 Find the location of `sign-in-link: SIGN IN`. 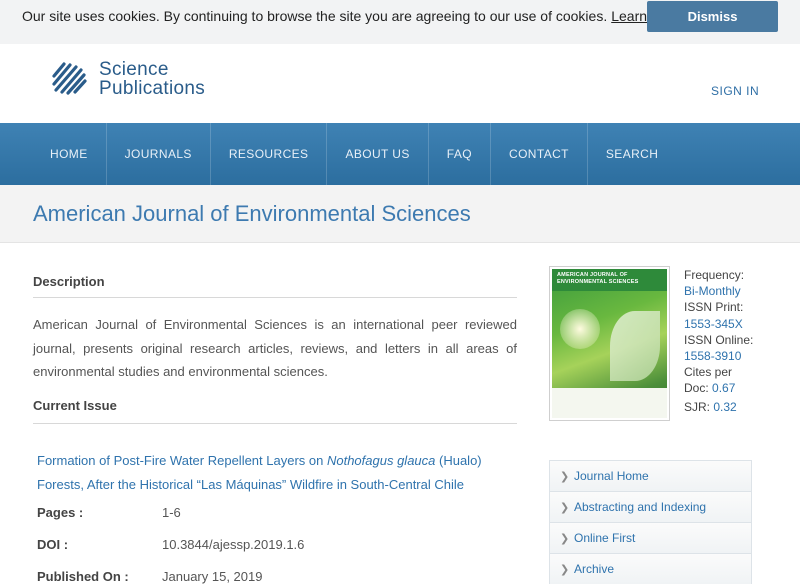

sign-in-link: SIGN IN is located at coordinates (735, 91).